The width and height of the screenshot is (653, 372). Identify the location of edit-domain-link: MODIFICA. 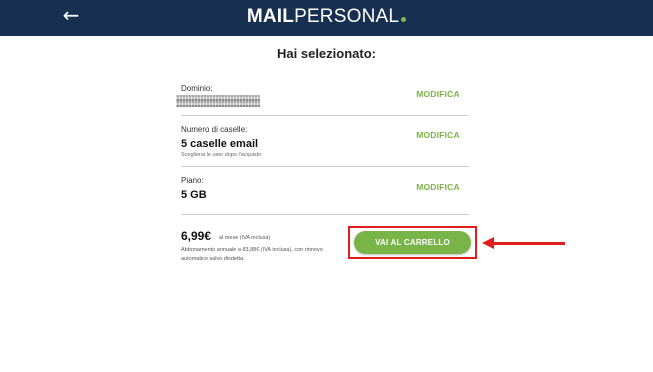
(438, 94).